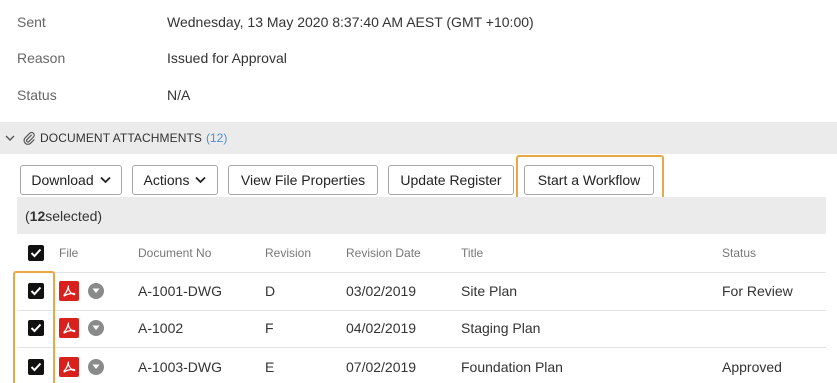  Describe the element at coordinates (62, 180) in the screenshot. I see `download-label: Download` at that location.